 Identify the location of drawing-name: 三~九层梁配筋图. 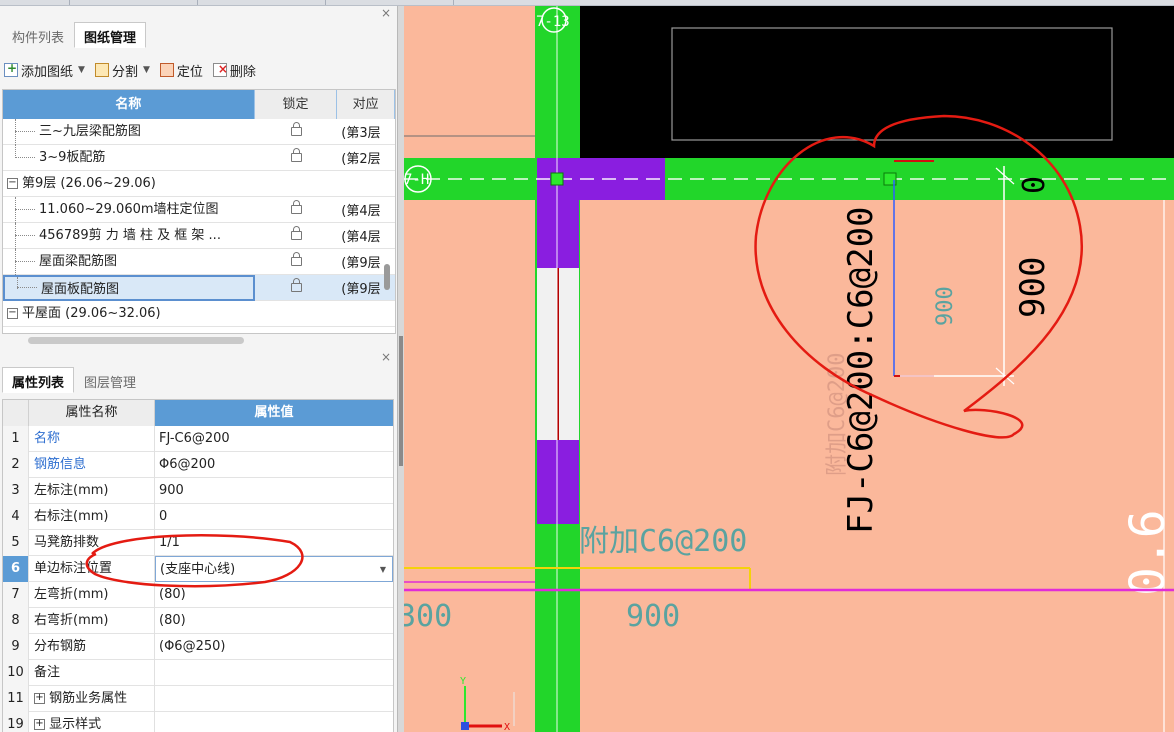
(90, 131).